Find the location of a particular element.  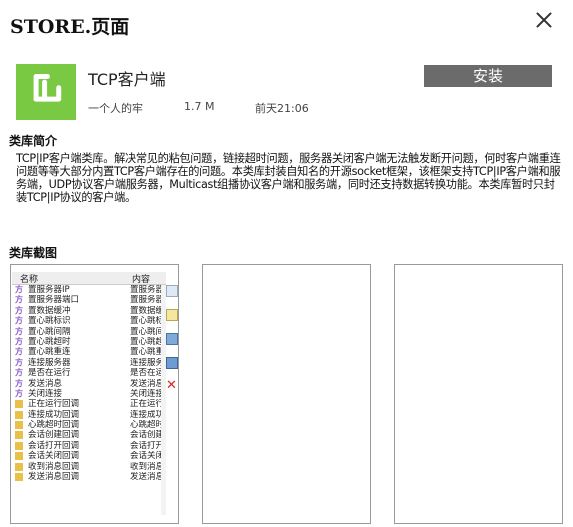

row-name: 连接服务器 is located at coordinates (49, 362).